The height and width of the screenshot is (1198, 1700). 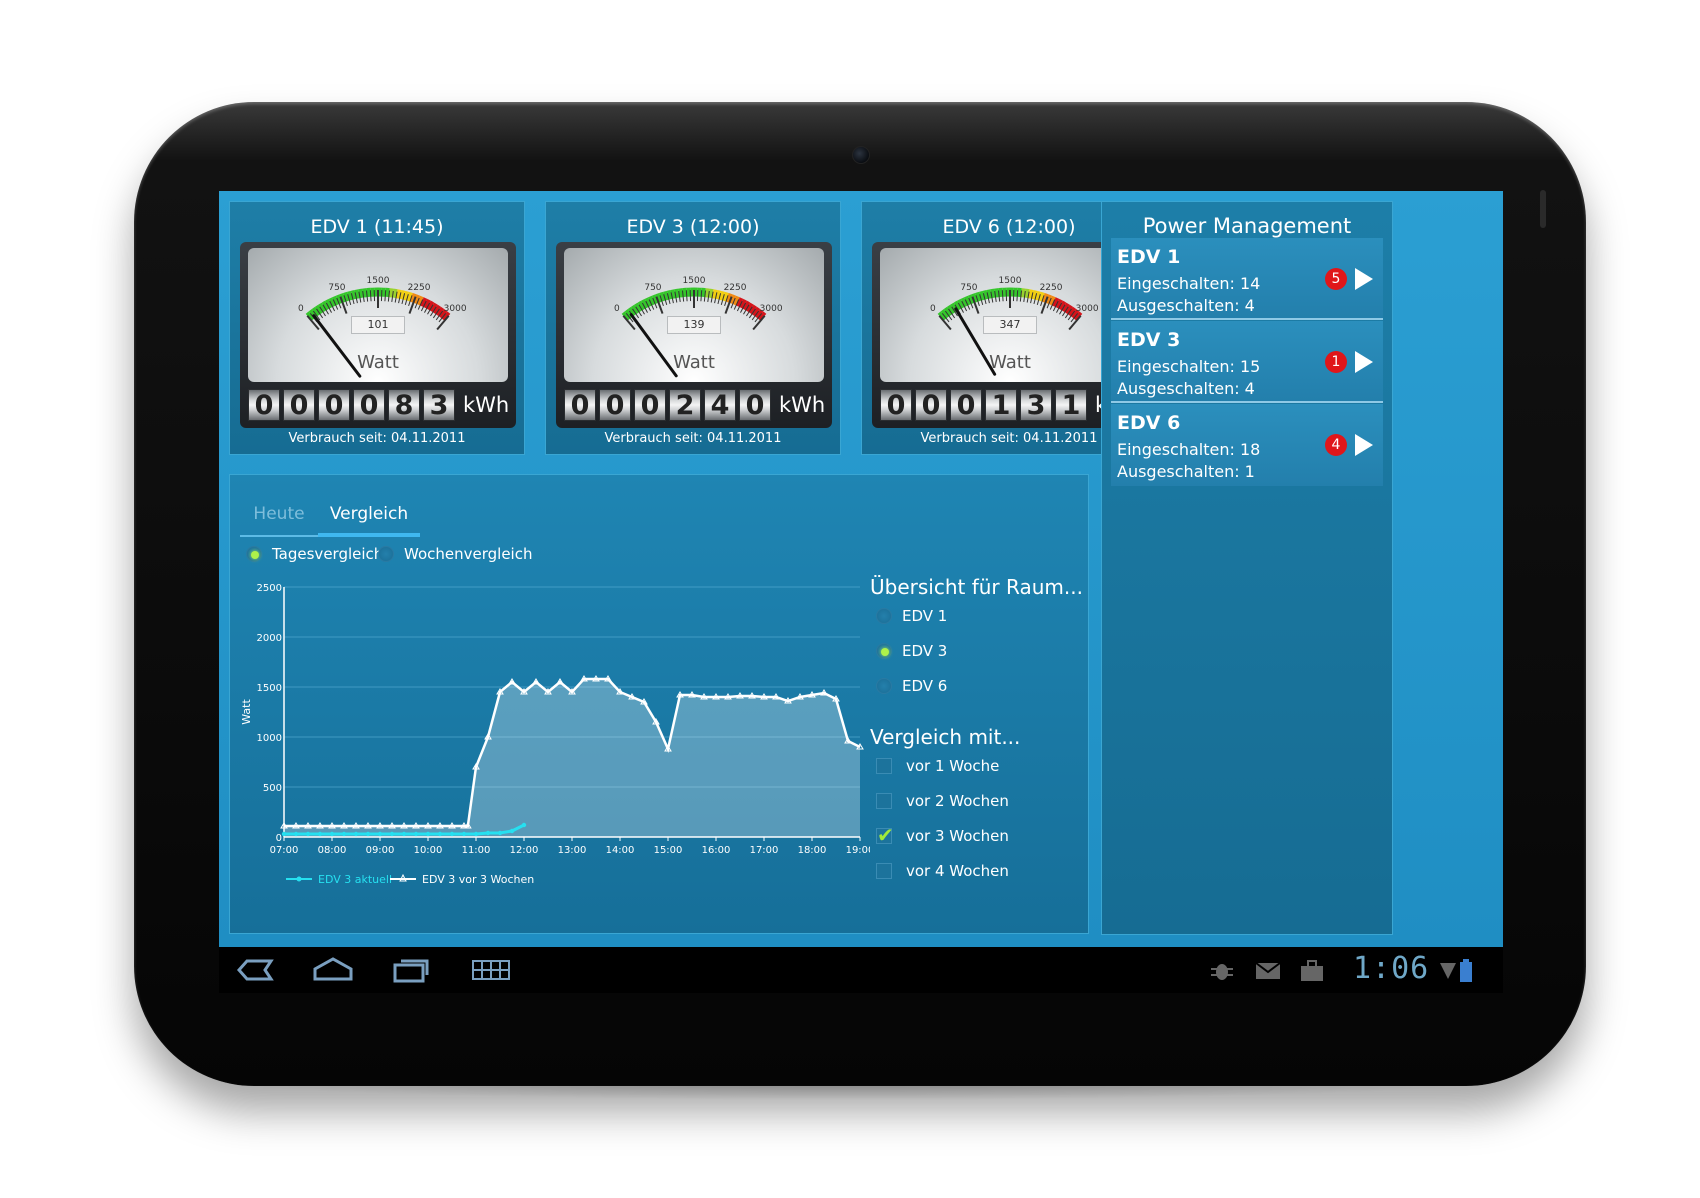 I want to click on pm-item-name: EDV 1, so click(x=1149, y=257).